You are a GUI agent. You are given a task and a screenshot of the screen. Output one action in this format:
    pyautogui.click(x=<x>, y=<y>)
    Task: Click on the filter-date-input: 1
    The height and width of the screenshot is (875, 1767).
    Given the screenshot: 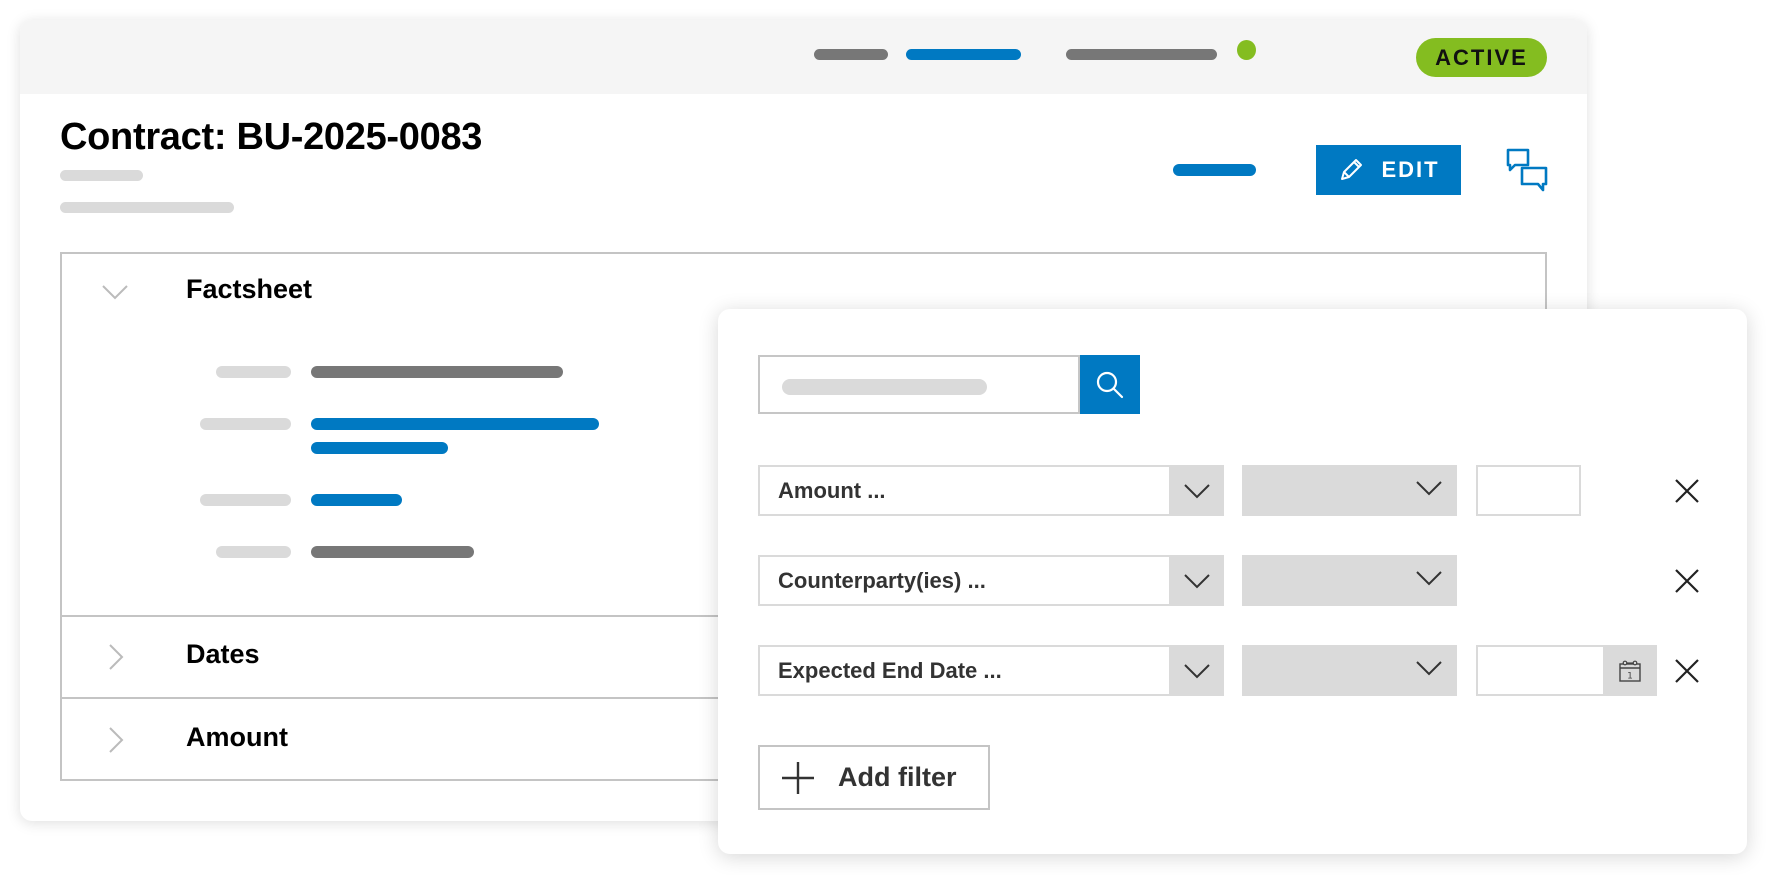 What is the action you would take?
    pyautogui.click(x=1566, y=670)
    